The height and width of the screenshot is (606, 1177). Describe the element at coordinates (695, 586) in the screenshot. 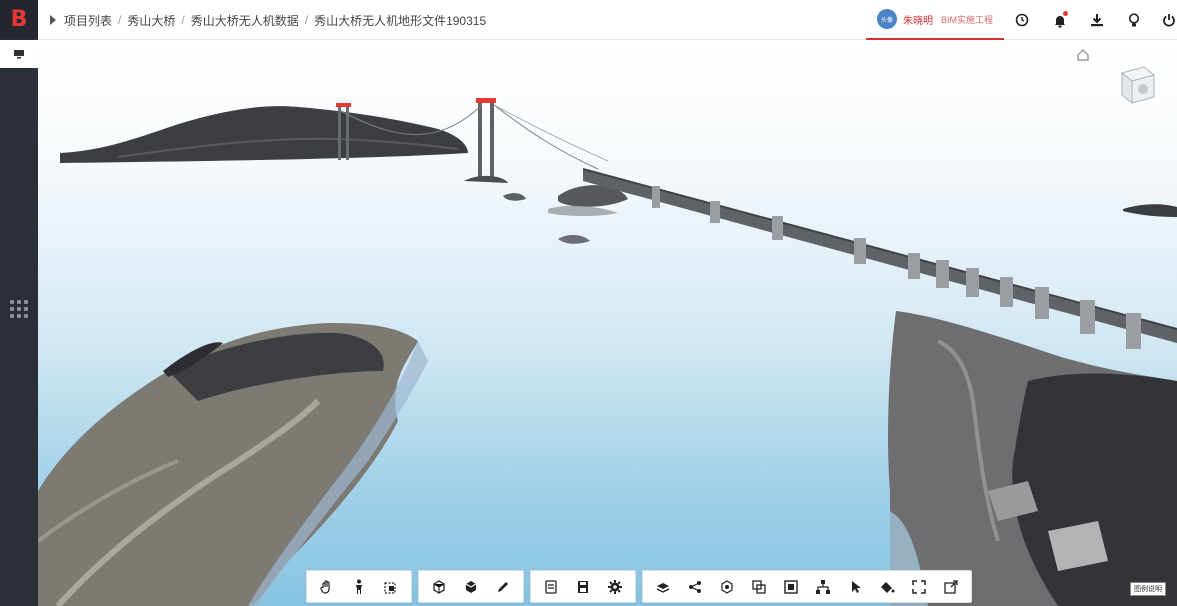

I see `share-icon` at that location.